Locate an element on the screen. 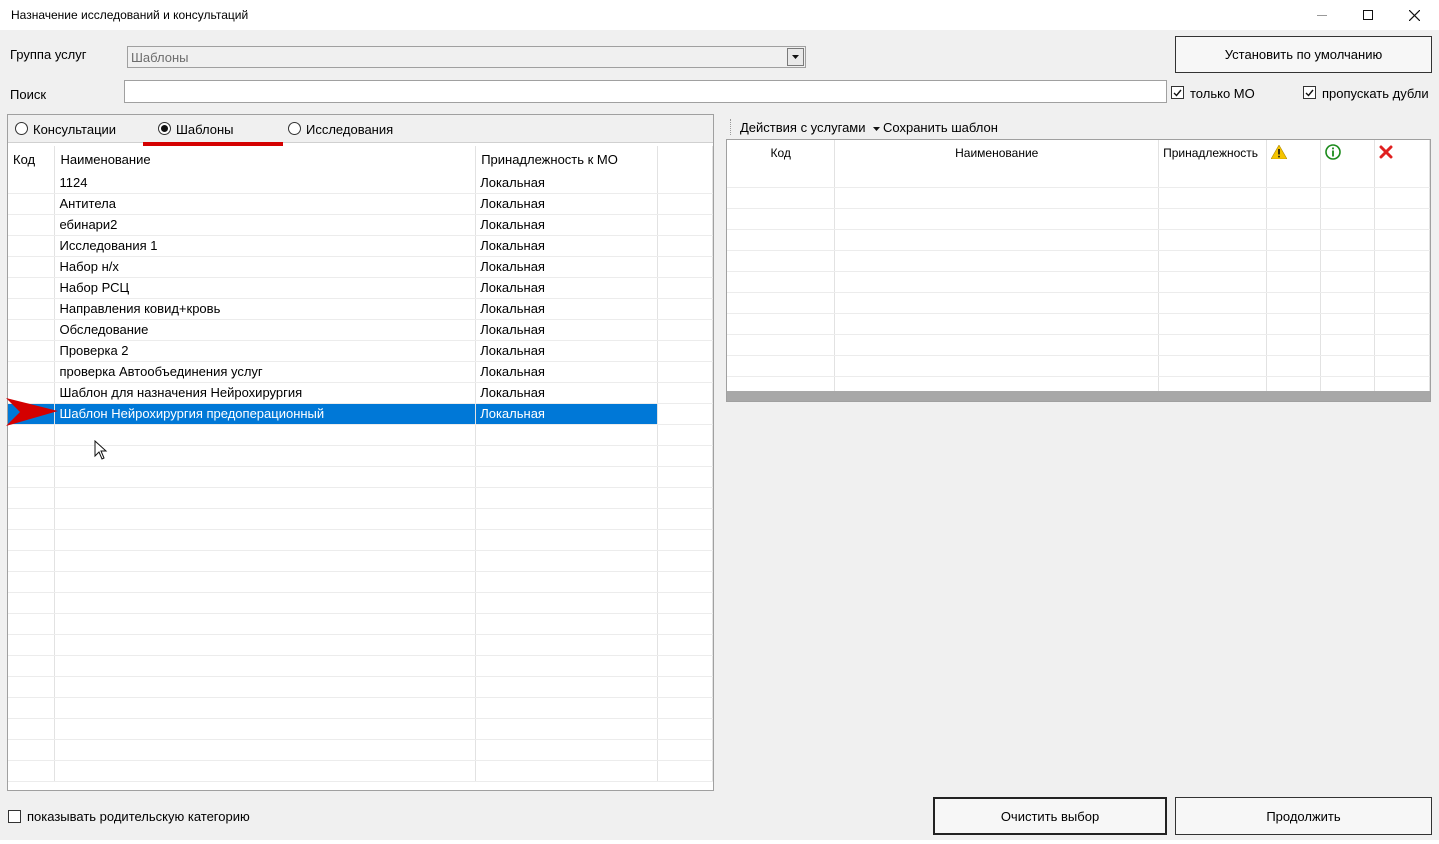  table-row: Исследования 1 Локальная is located at coordinates (360, 246).